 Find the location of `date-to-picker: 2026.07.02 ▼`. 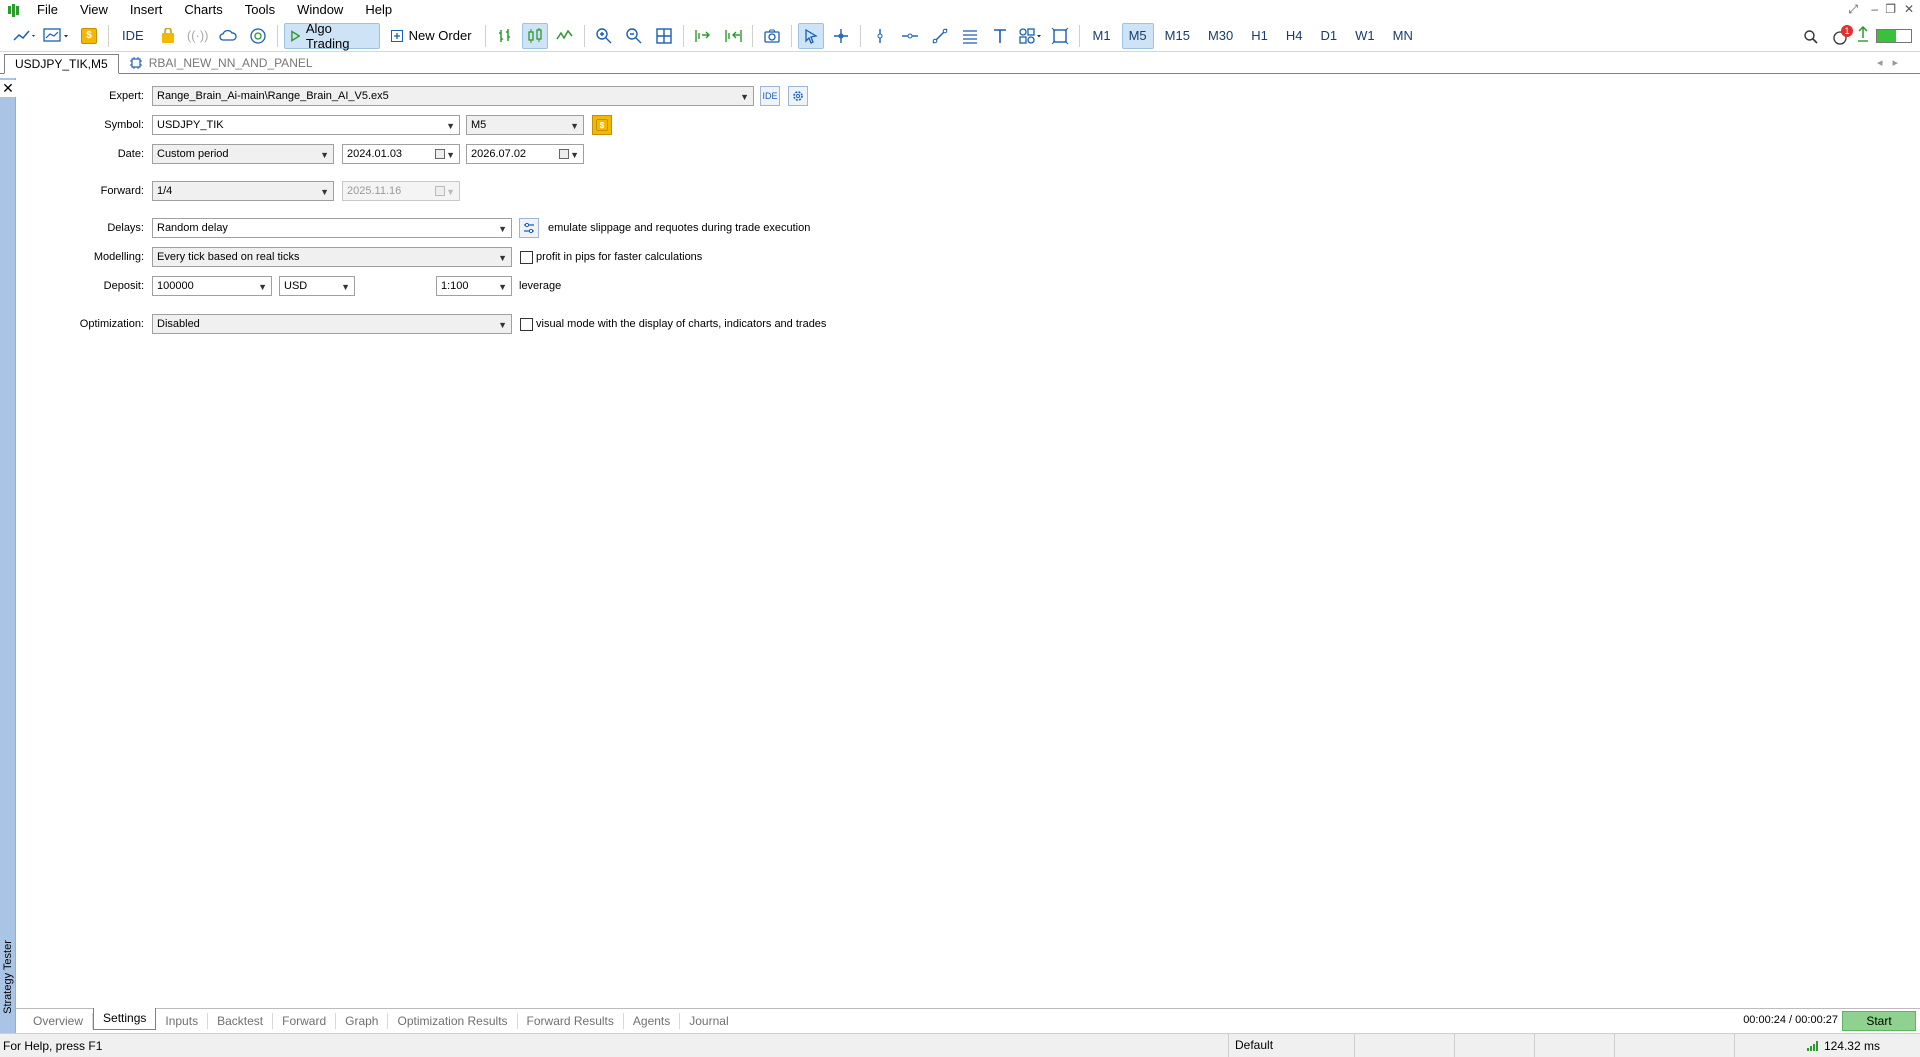

date-to-picker: 2026.07.02 ▼ is located at coordinates (525, 154).